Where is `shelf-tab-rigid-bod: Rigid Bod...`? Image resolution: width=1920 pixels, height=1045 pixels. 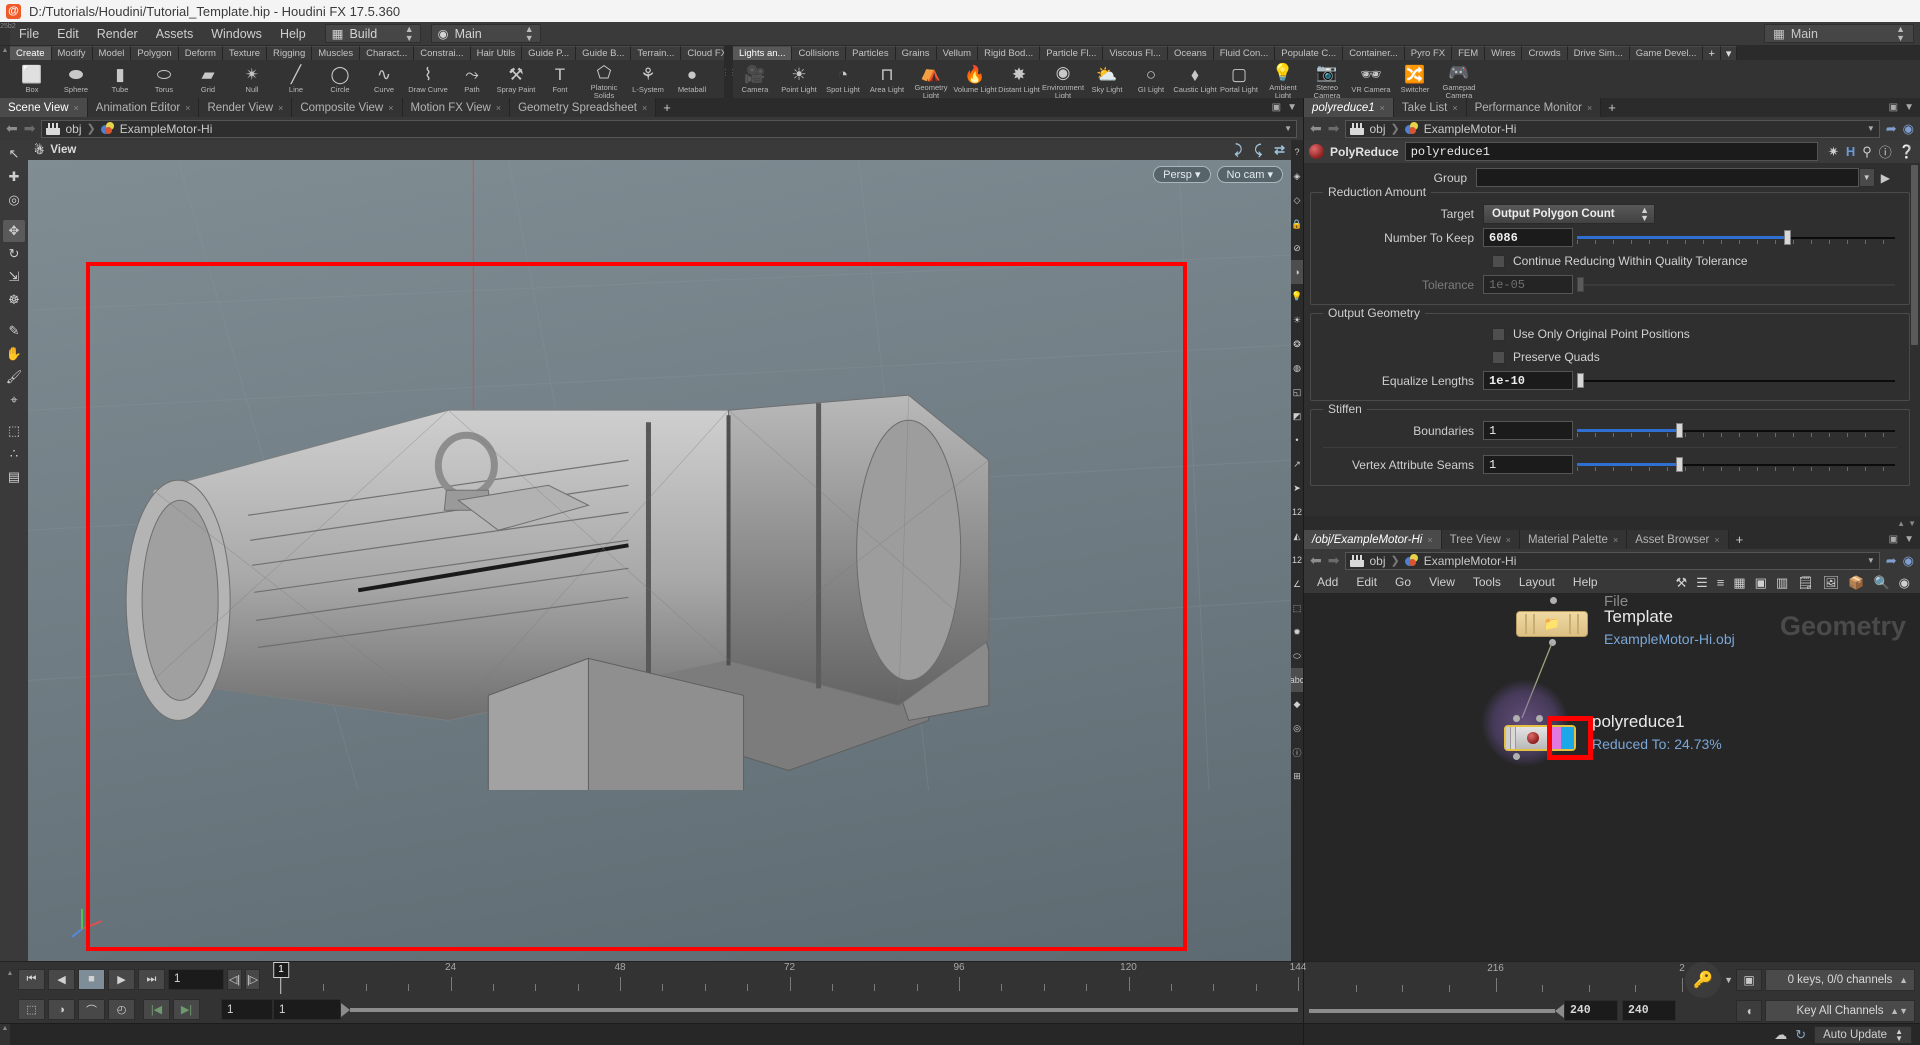
shelf-tab-rigid-bod: Rigid Bod... is located at coordinates (1009, 53).